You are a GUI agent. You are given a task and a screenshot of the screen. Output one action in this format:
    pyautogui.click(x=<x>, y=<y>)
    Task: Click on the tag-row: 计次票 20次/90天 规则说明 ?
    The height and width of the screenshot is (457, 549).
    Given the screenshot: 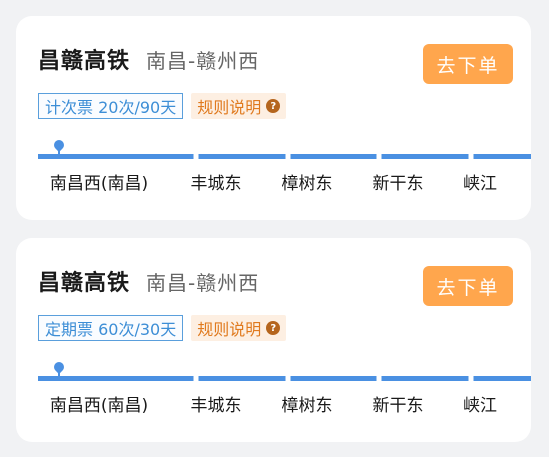 What is the action you would take?
    pyautogui.click(x=162, y=106)
    